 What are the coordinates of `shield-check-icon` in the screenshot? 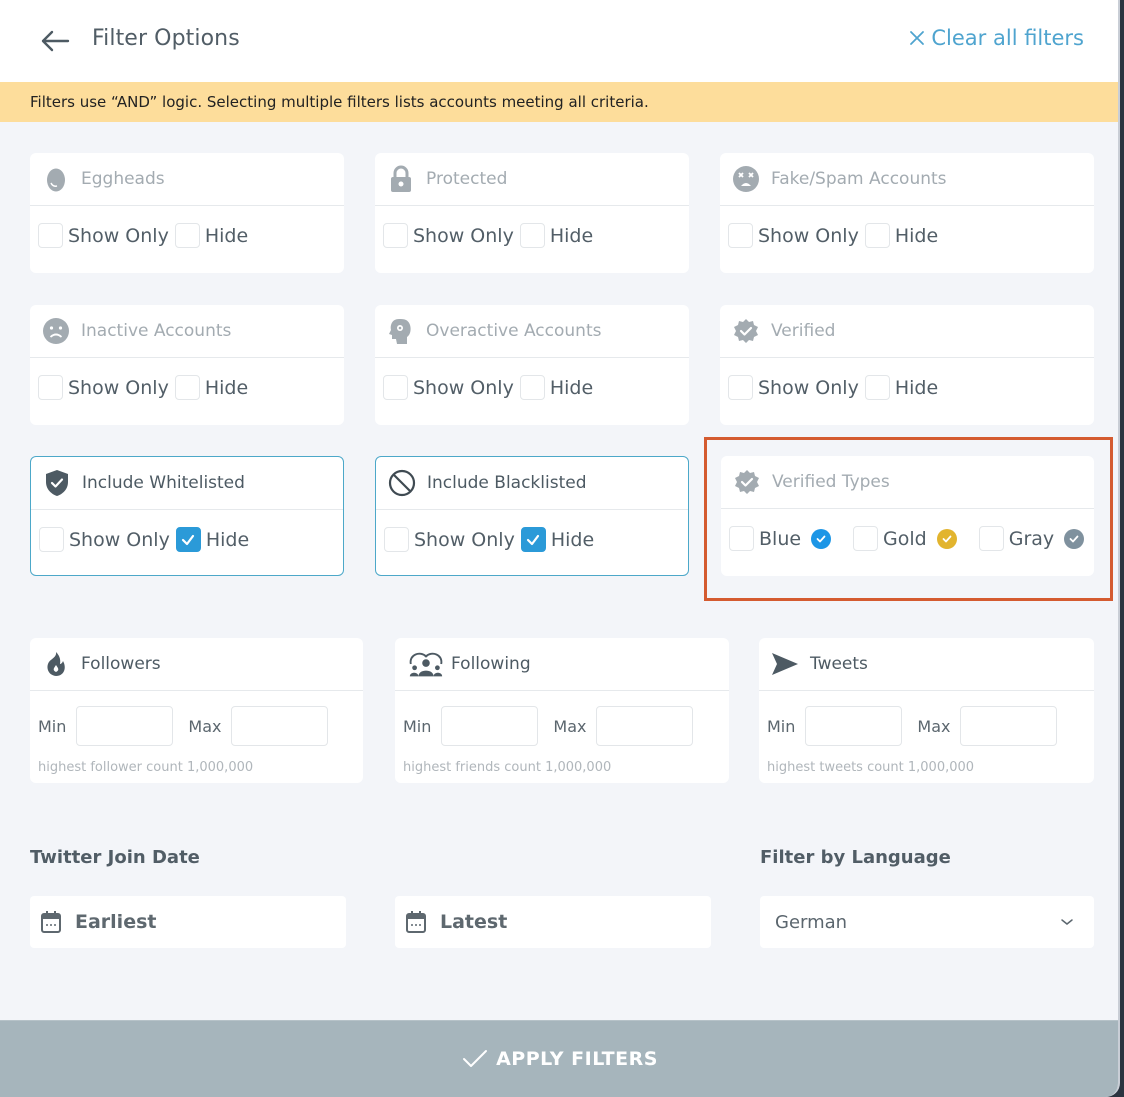 It's located at (57, 483).